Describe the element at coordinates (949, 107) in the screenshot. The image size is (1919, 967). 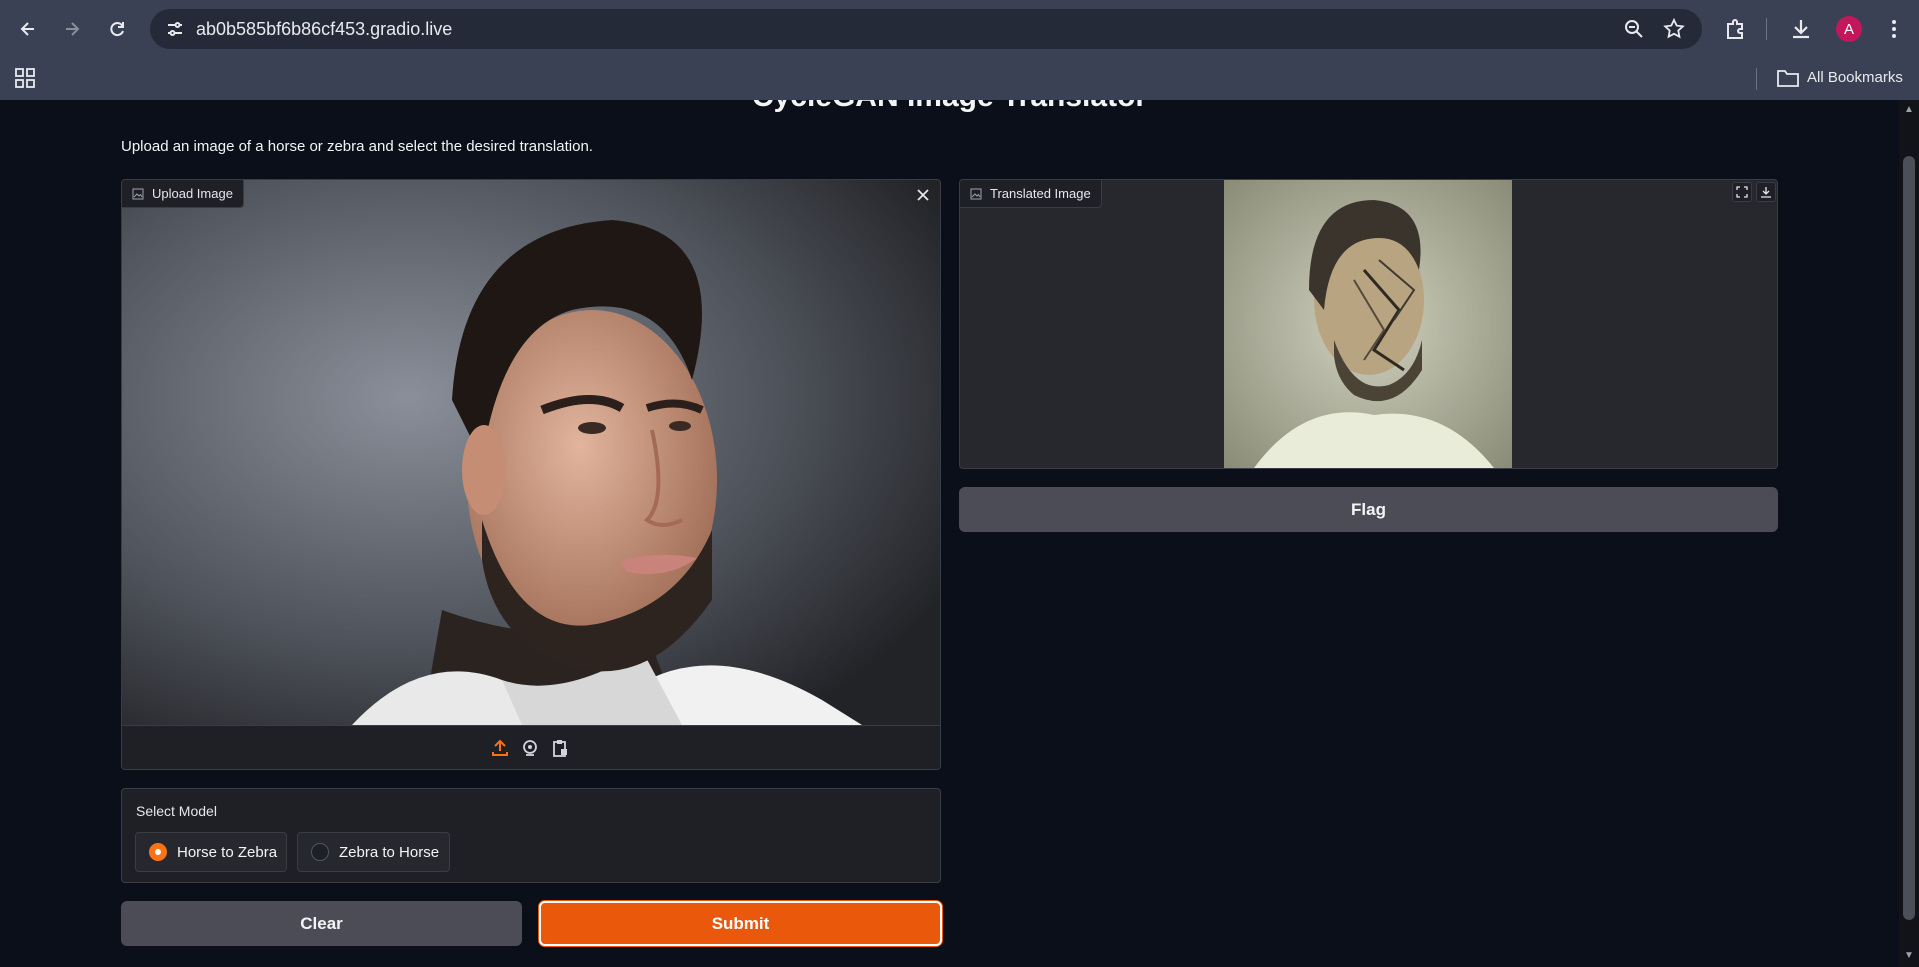
I see `page-title: CycleGAN Image Translator` at that location.